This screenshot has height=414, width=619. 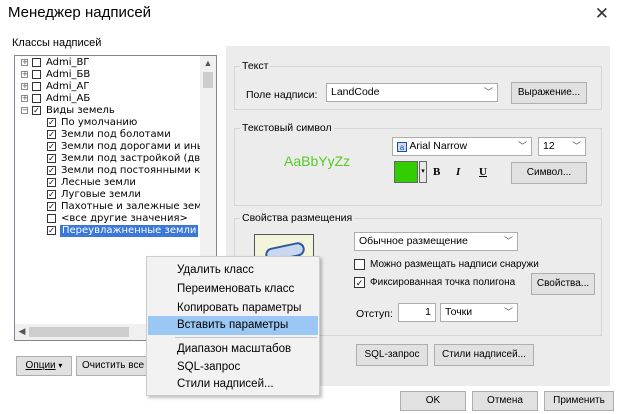 What do you see at coordinates (101, 194) in the screenshot?
I see `tree-item-label: Луговые земли` at bounding box center [101, 194].